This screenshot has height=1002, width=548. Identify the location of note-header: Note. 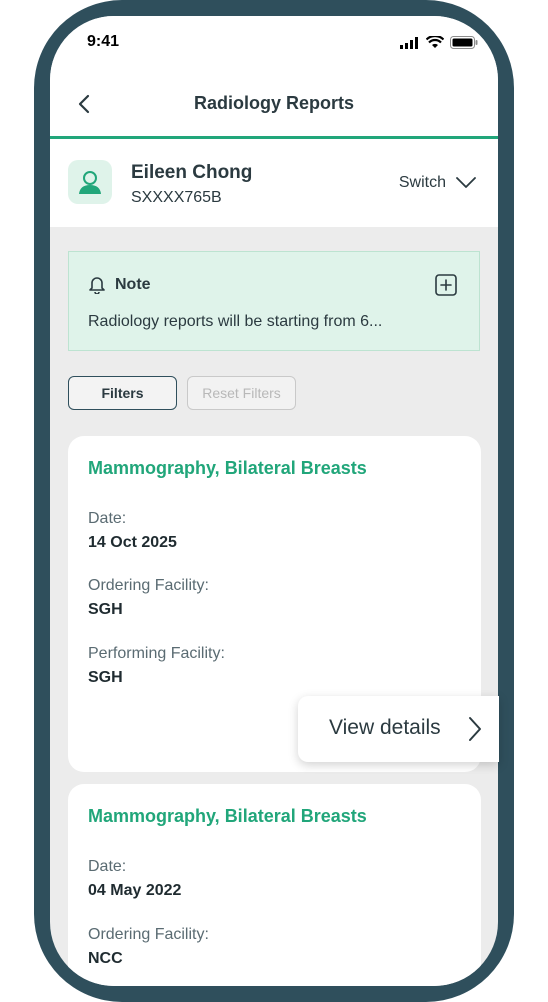
(120, 285).